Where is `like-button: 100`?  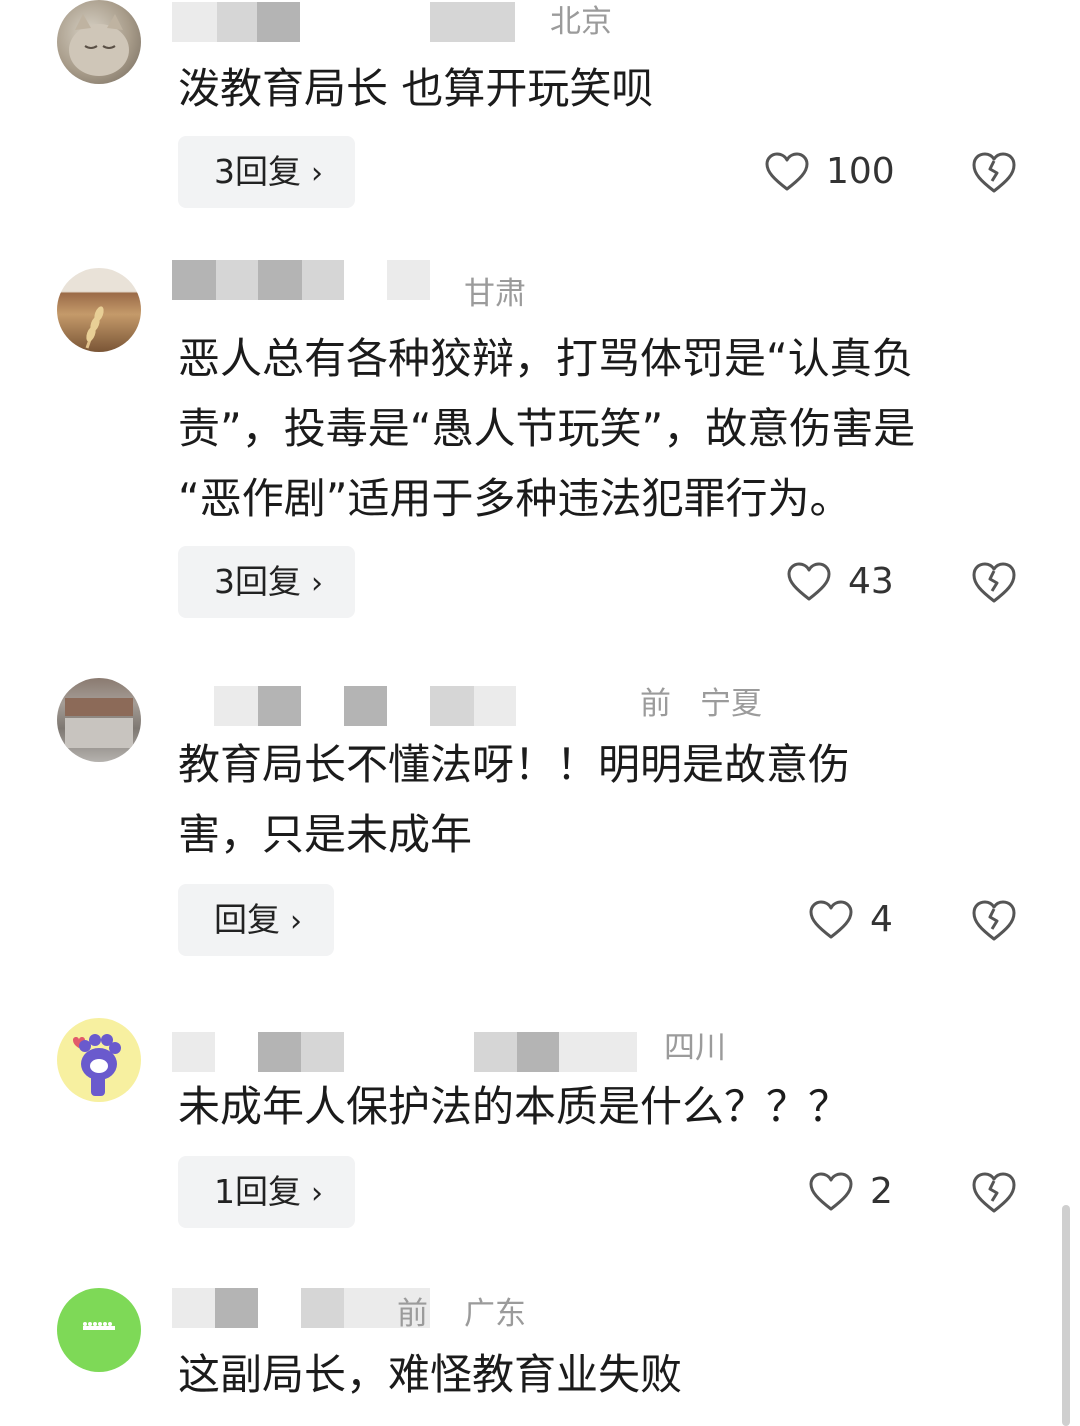 like-button: 100 is located at coordinates (829, 172).